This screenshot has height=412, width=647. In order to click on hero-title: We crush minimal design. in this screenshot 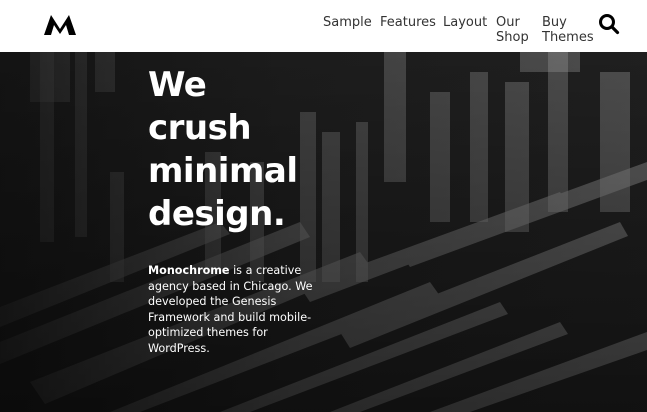, I will do `click(223, 150)`.